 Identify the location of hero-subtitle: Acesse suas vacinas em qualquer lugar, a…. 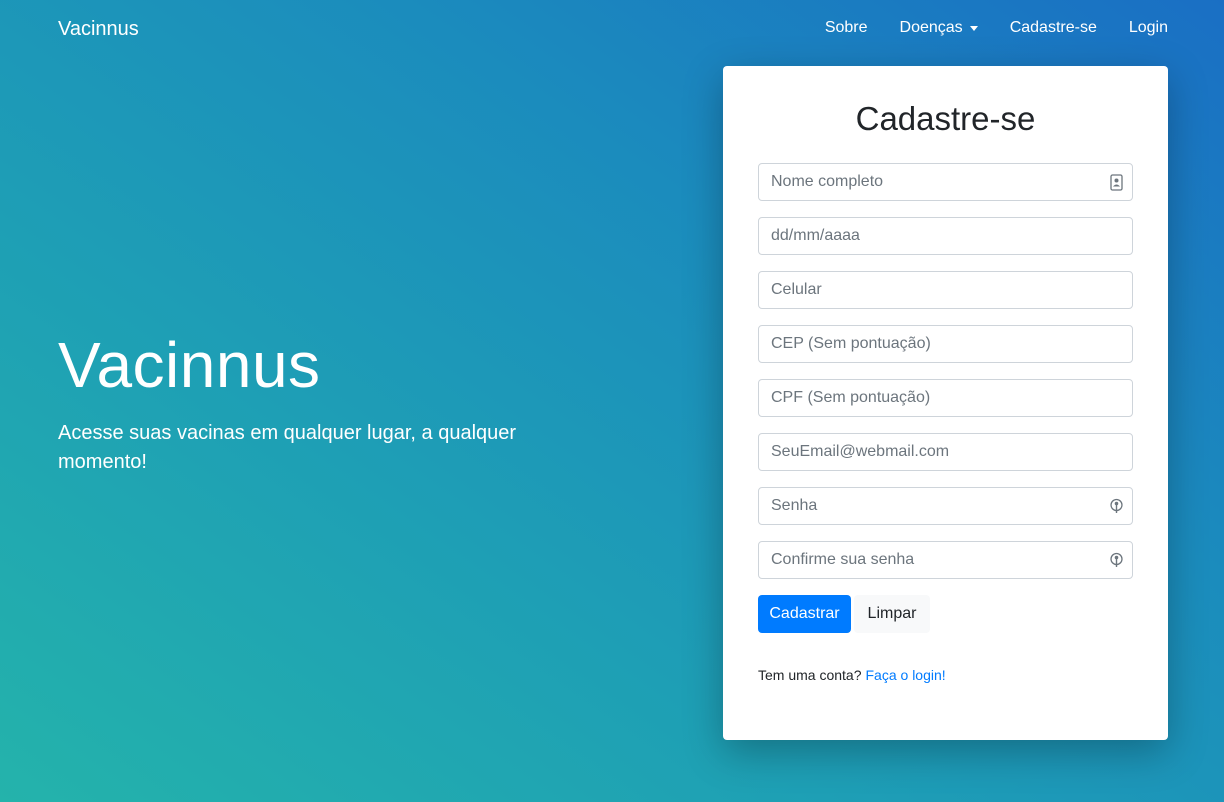
(287, 447).